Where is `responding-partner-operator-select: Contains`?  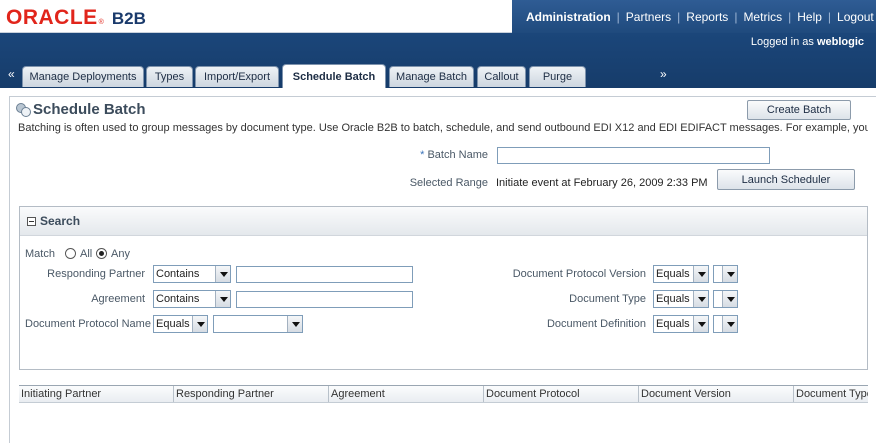
responding-partner-operator-select: Contains is located at coordinates (192, 274).